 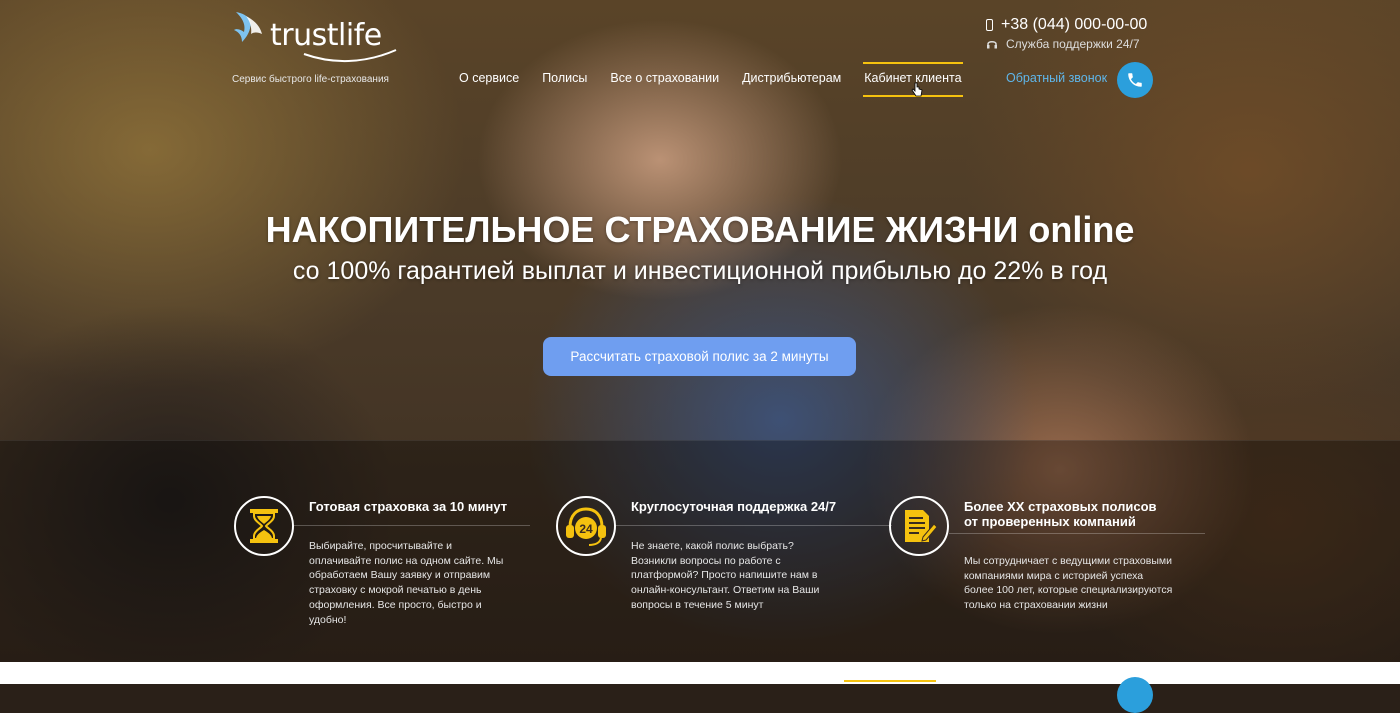 I want to click on hourglass-icon, so click(x=264, y=526).